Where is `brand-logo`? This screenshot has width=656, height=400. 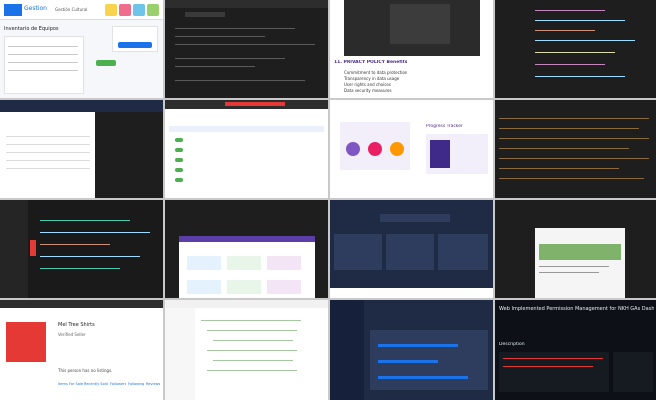 brand-logo is located at coordinates (13, 10).